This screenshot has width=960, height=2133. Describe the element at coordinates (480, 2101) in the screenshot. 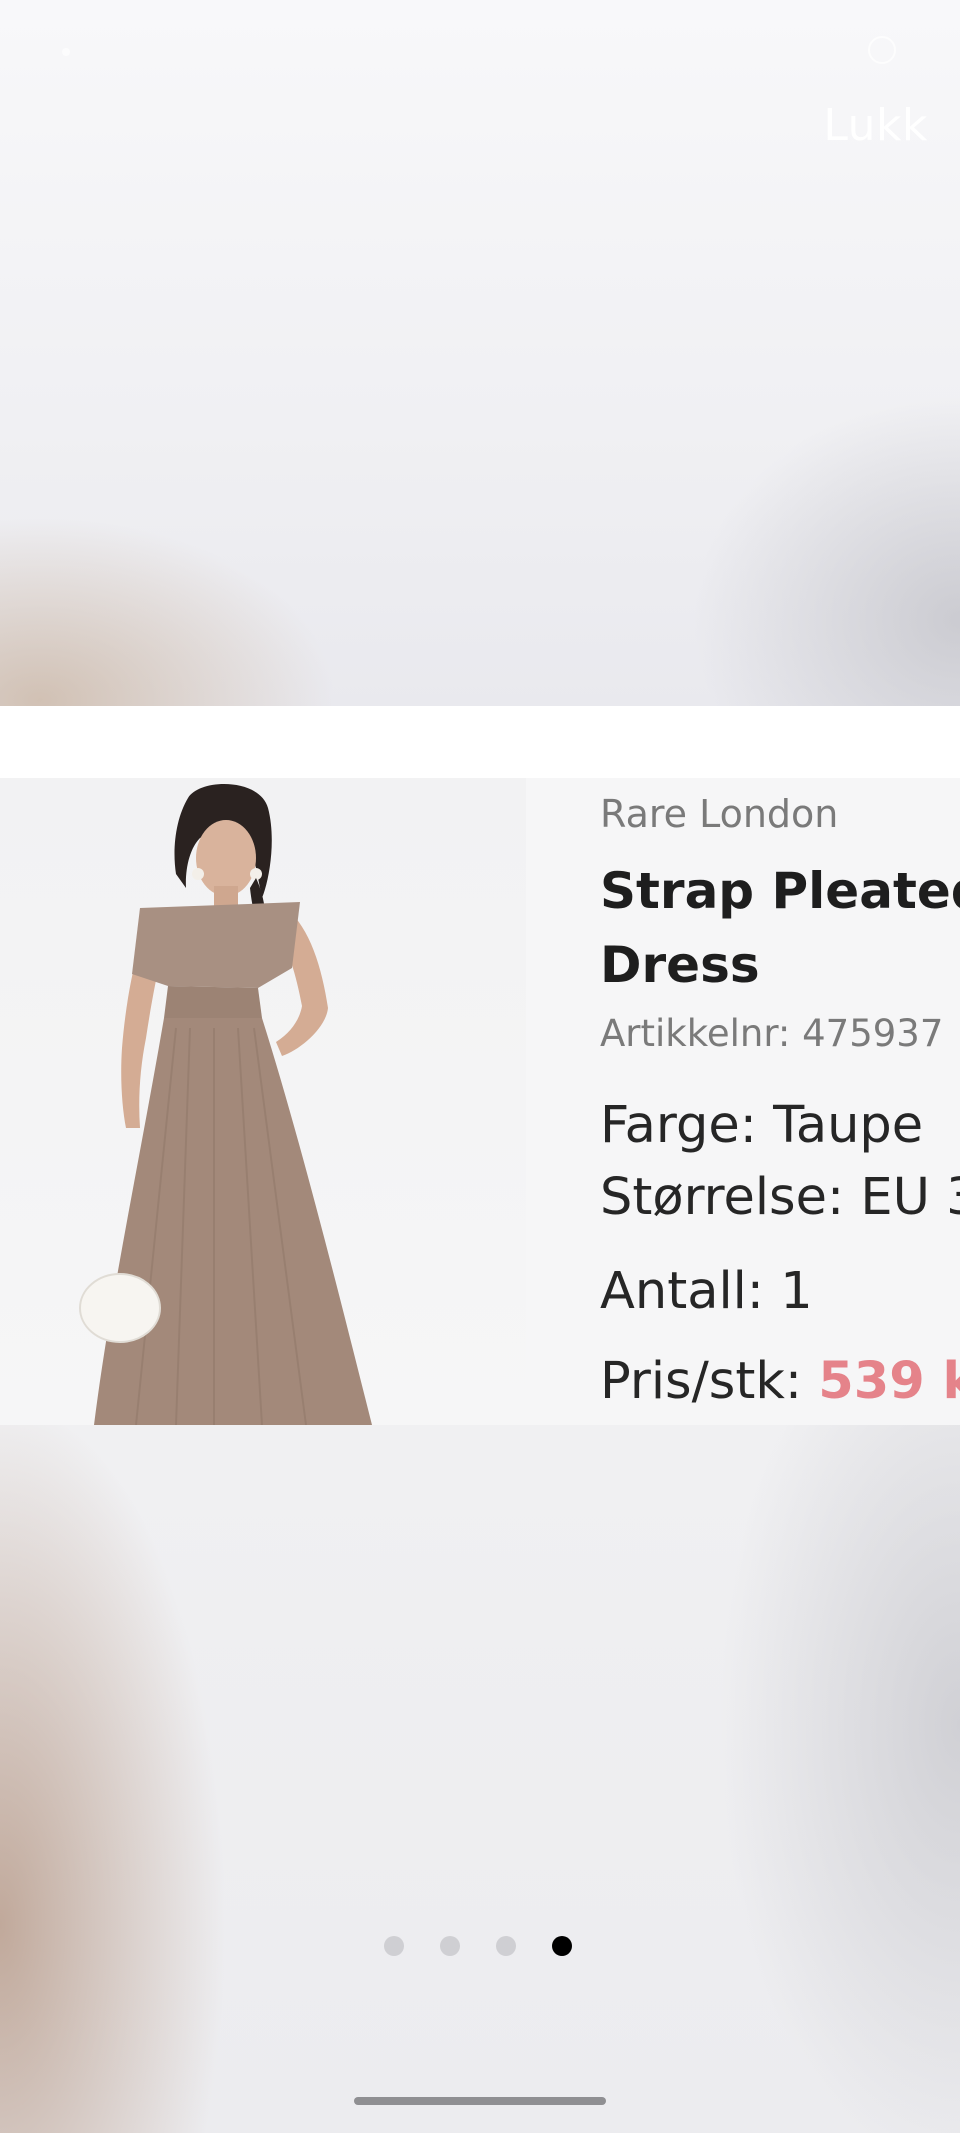

I see `home-indicator` at that location.